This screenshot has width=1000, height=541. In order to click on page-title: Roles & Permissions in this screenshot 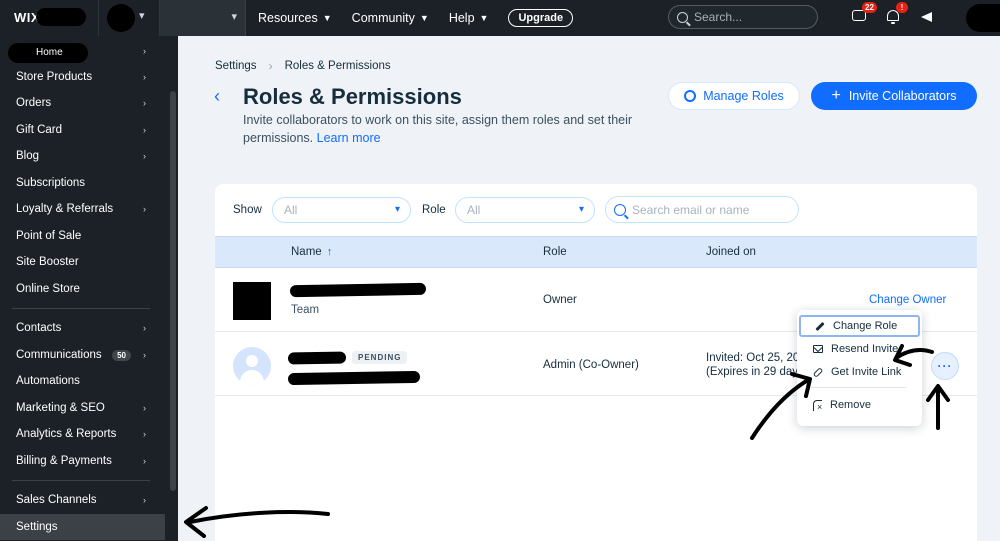, I will do `click(352, 96)`.